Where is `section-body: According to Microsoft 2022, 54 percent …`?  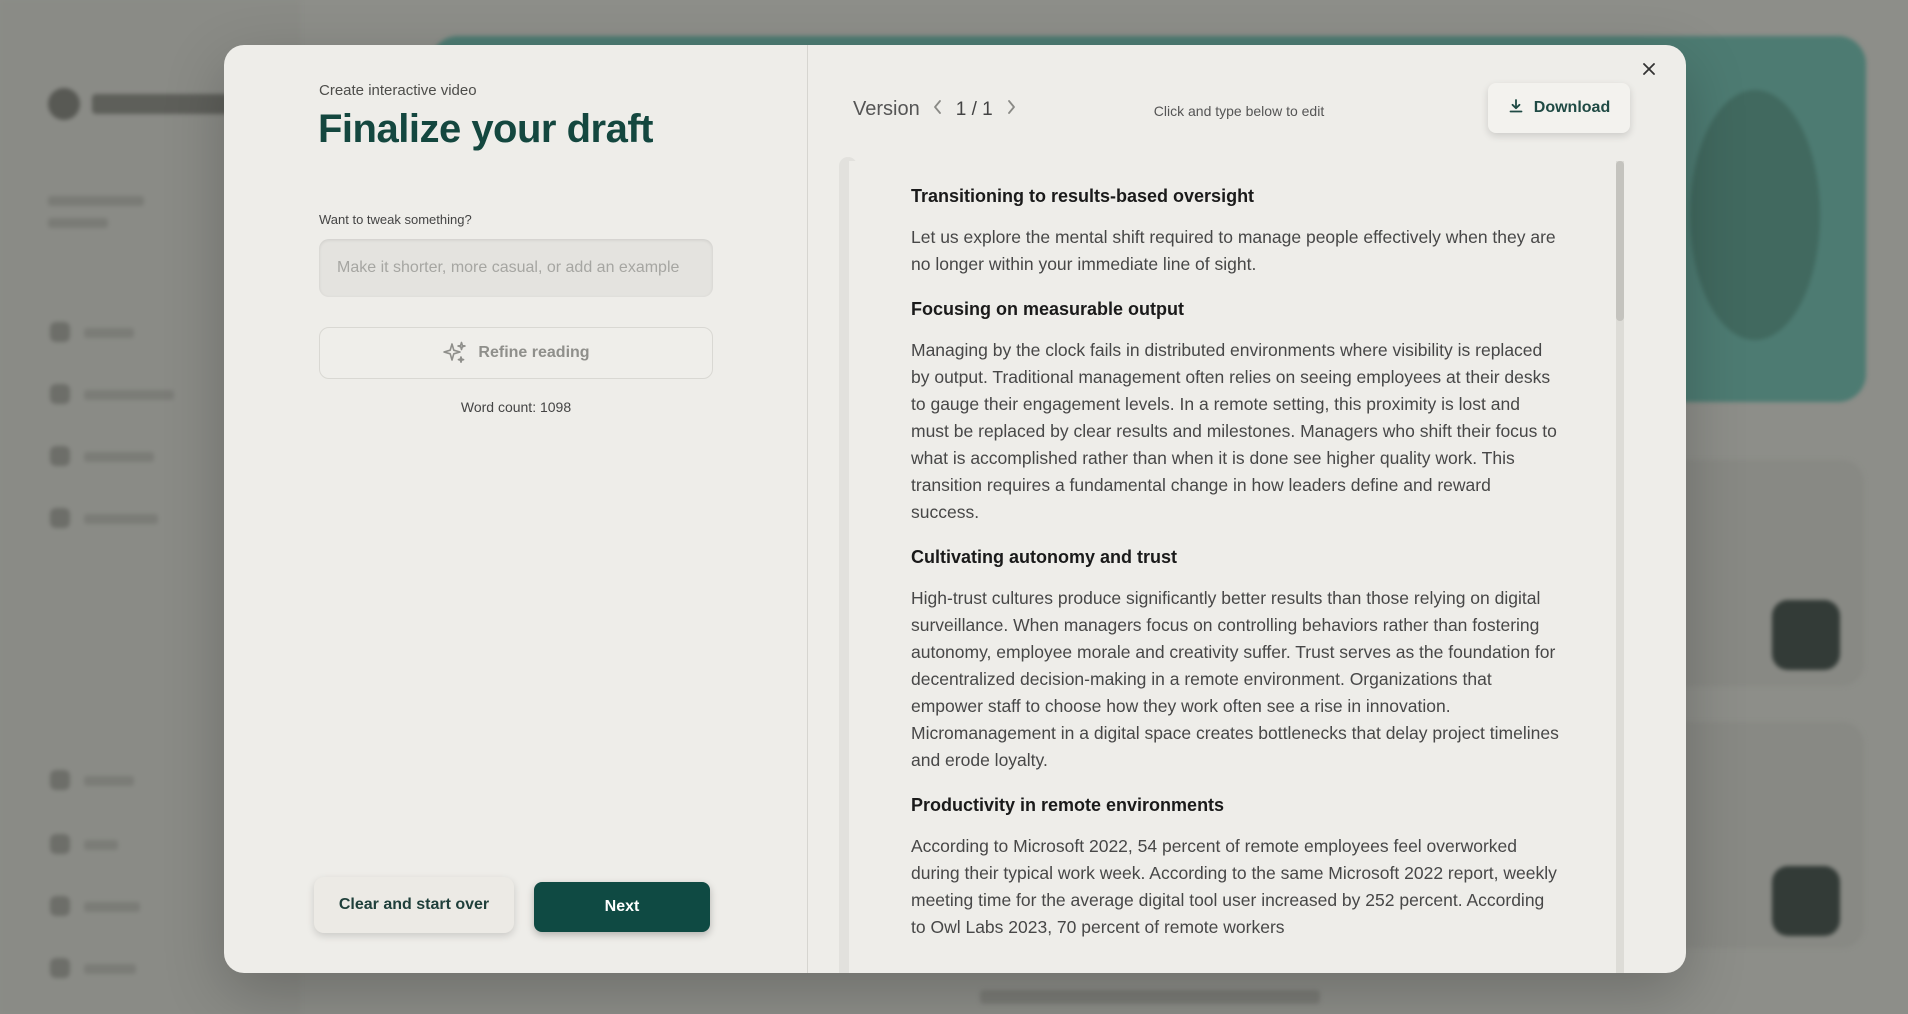
section-body: According to Microsoft 2022, 54 percent … is located at coordinates (1236, 887).